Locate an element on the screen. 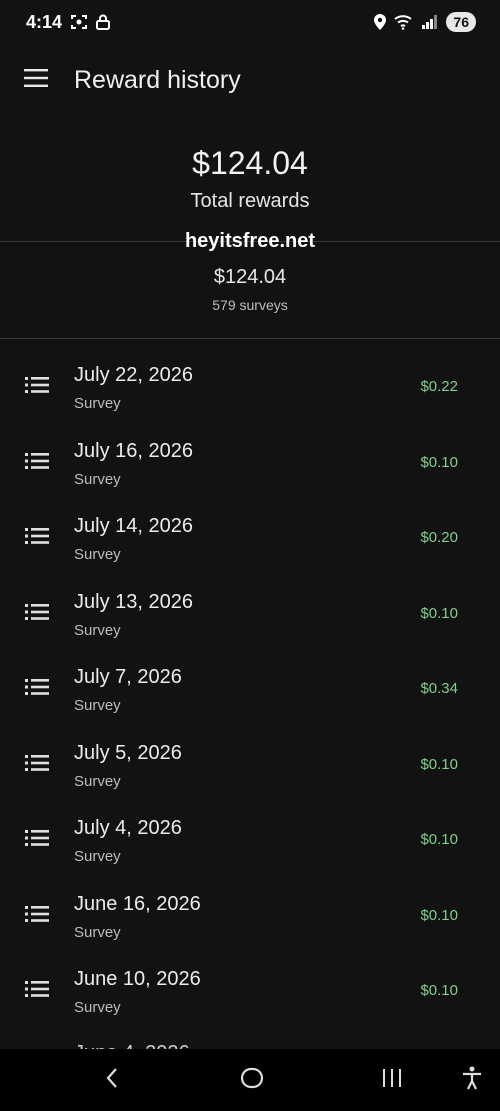 The width and height of the screenshot is (500, 1111). reward-list-item: June 10, 2026 Survey $0.10 is located at coordinates (250, 991).